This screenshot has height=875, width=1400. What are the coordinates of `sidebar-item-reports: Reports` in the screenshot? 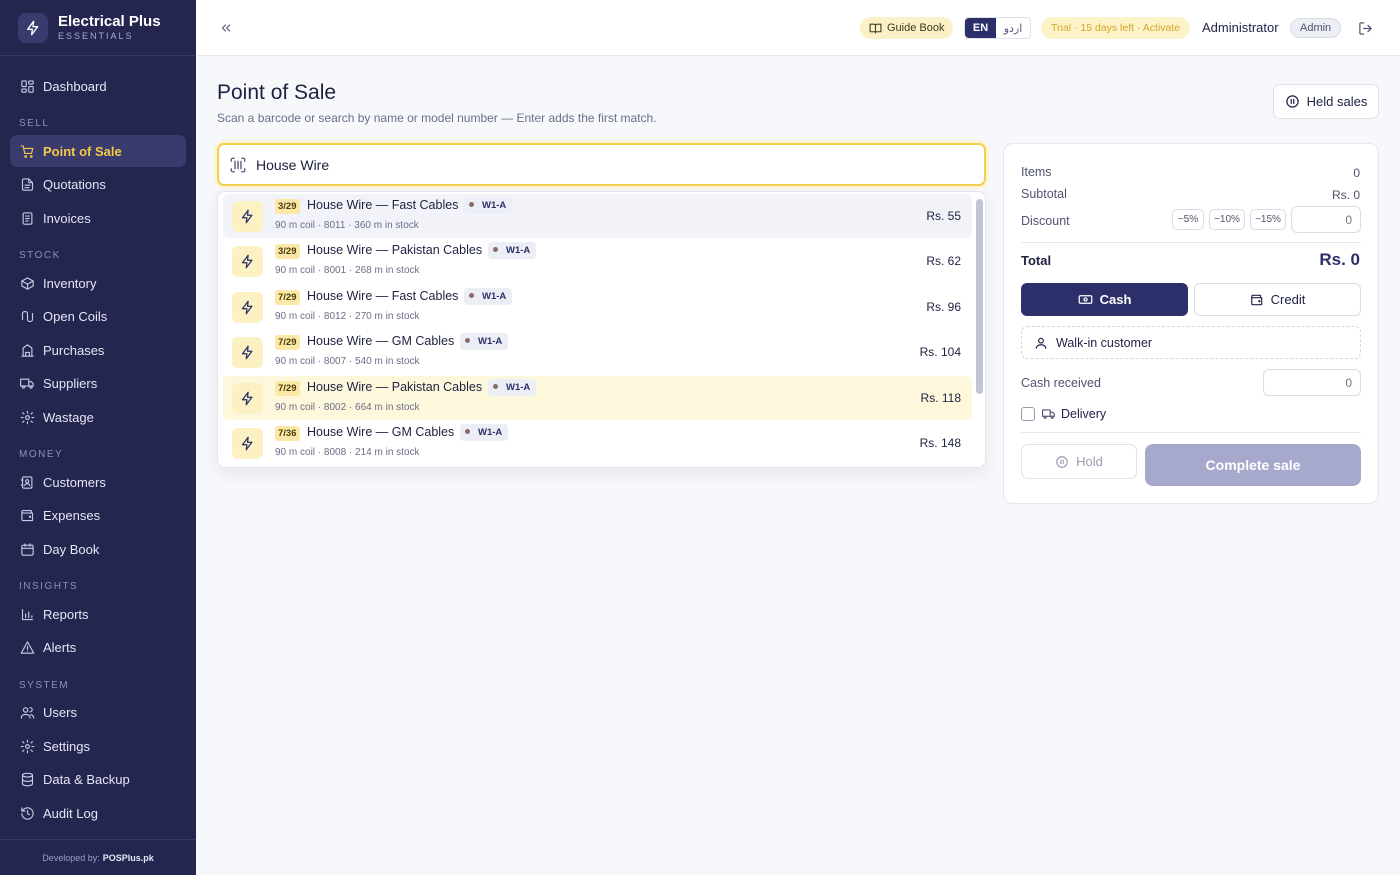 It's located at (98, 614).